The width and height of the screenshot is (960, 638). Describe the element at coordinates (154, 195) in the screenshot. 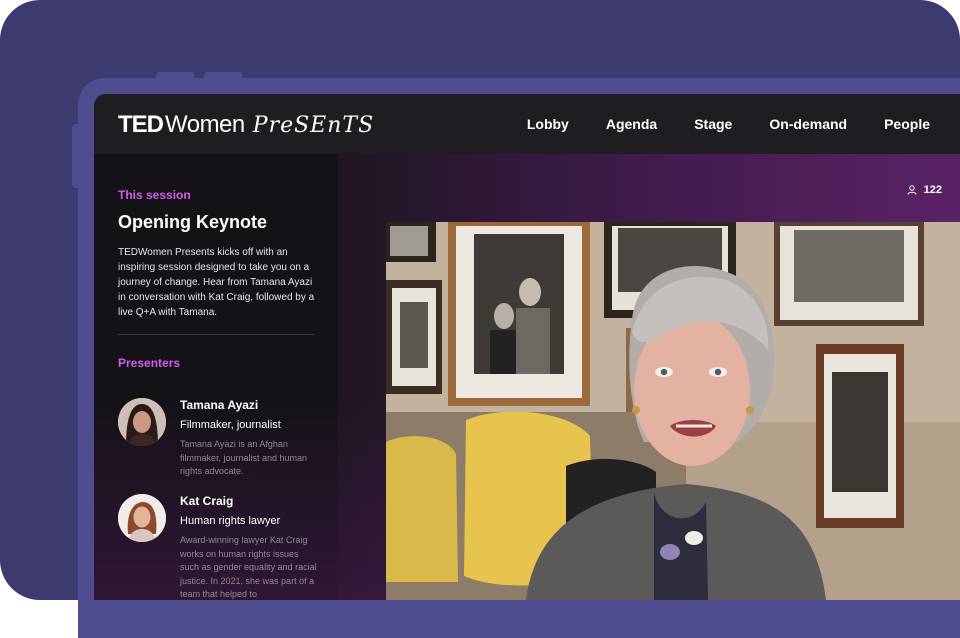

I see `session-kicker: This session` at that location.